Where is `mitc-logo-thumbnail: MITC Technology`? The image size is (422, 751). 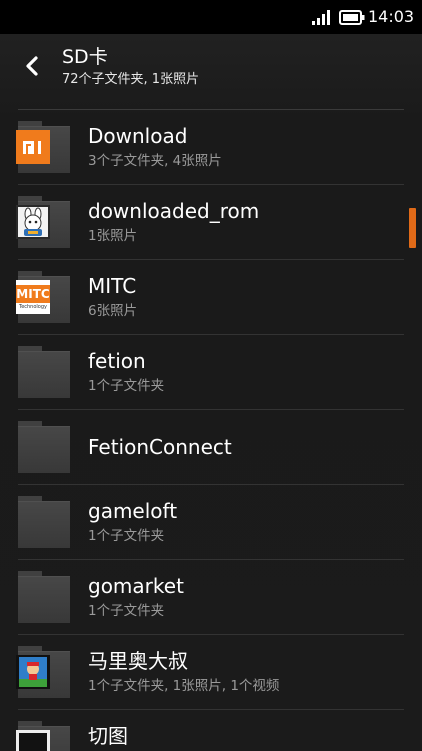
mitc-logo-thumbnail: MITC Technology is located at coordinates (33, 297).